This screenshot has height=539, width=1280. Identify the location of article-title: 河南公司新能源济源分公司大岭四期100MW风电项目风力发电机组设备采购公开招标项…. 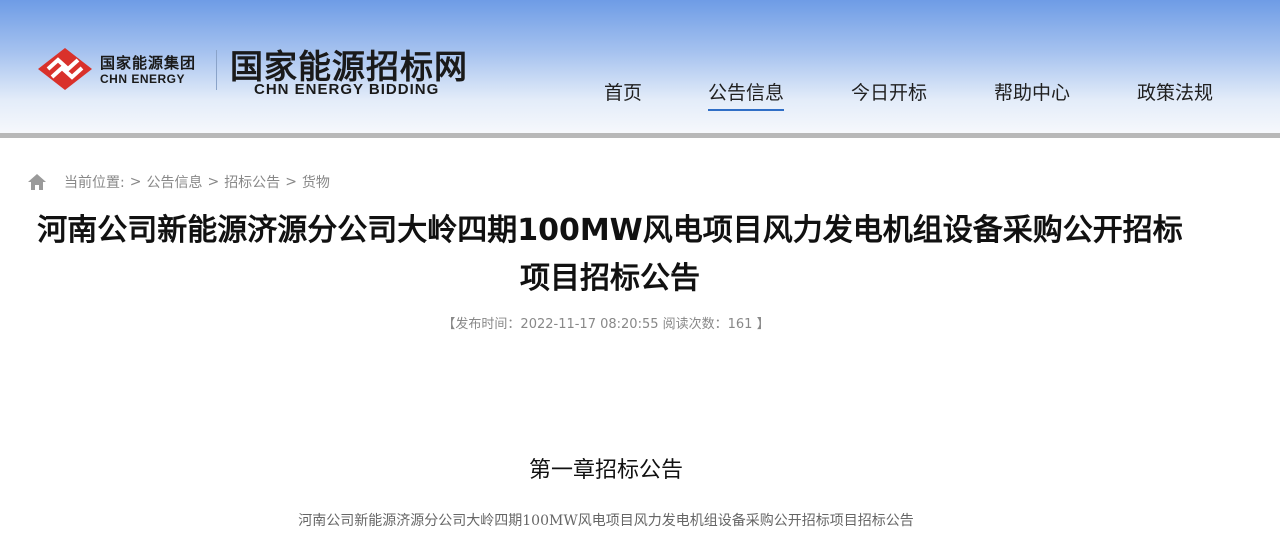
(610, 254).